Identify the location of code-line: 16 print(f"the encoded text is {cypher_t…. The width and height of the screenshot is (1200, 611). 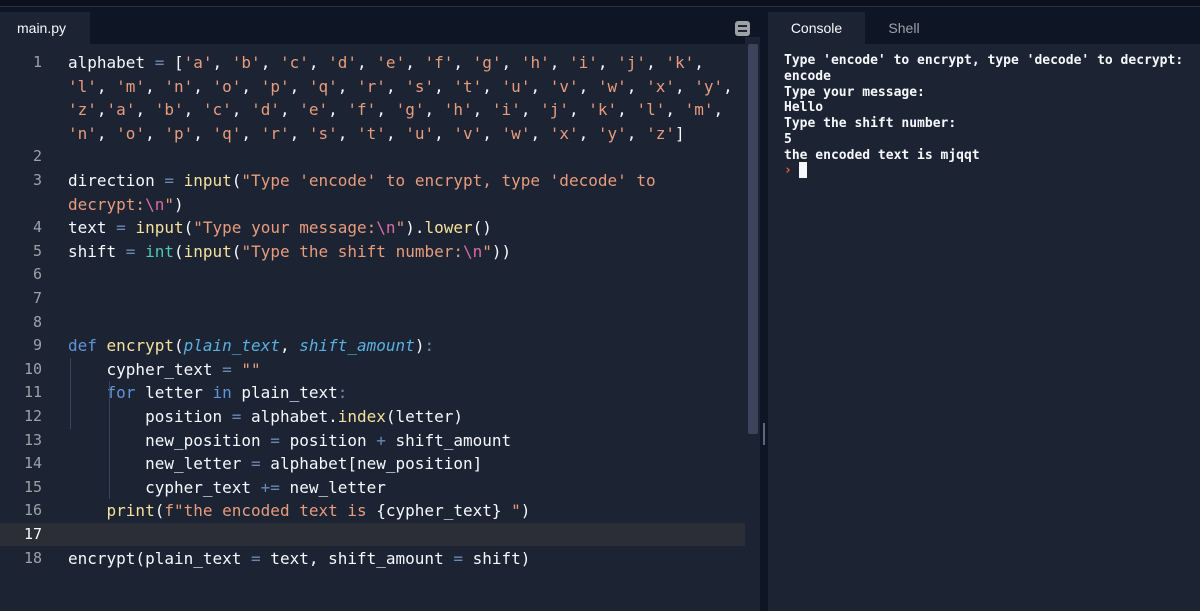
(372, 510).